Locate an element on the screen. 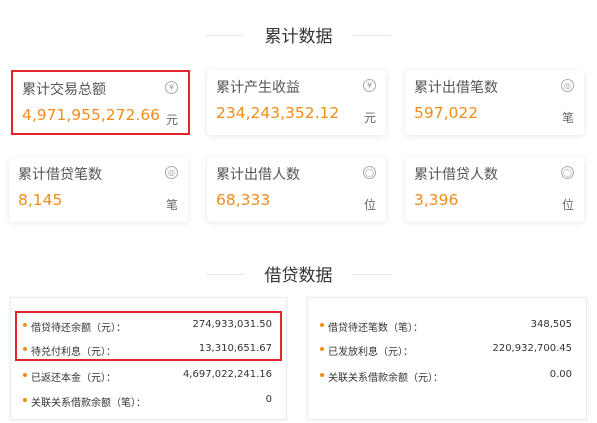 The image size is (597, 423). list-item: 关联关系借款余额（元）： 0.00 is located at coordinates (447, 376).